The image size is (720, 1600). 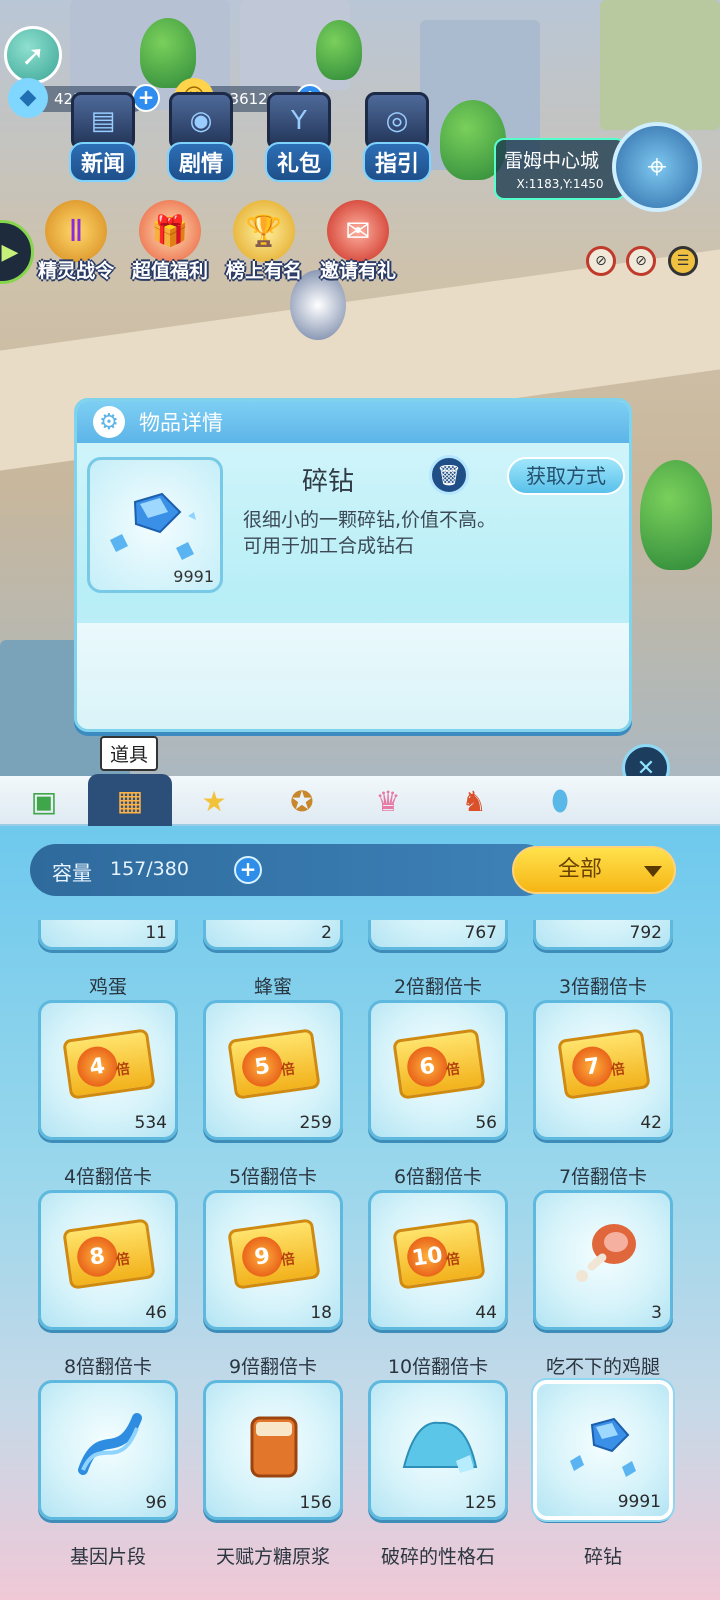 I want to click on trophy-icon: 🏆, so click(x=264, y=231).